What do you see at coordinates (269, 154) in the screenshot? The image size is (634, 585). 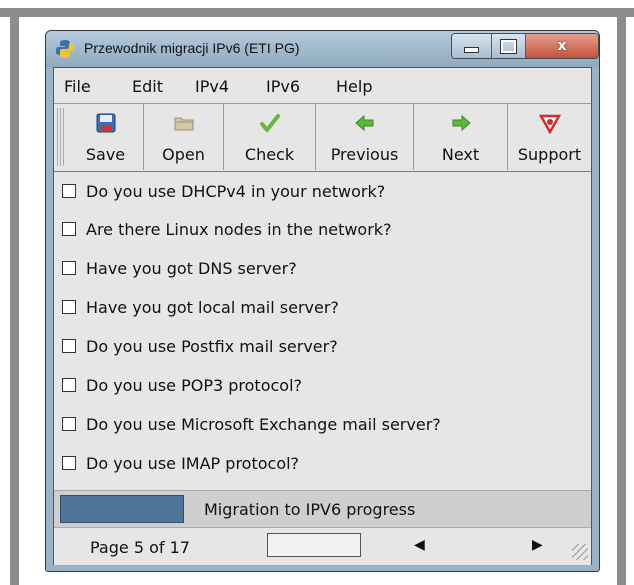 I see `check-label: Check` at bounding box center [269, 154].